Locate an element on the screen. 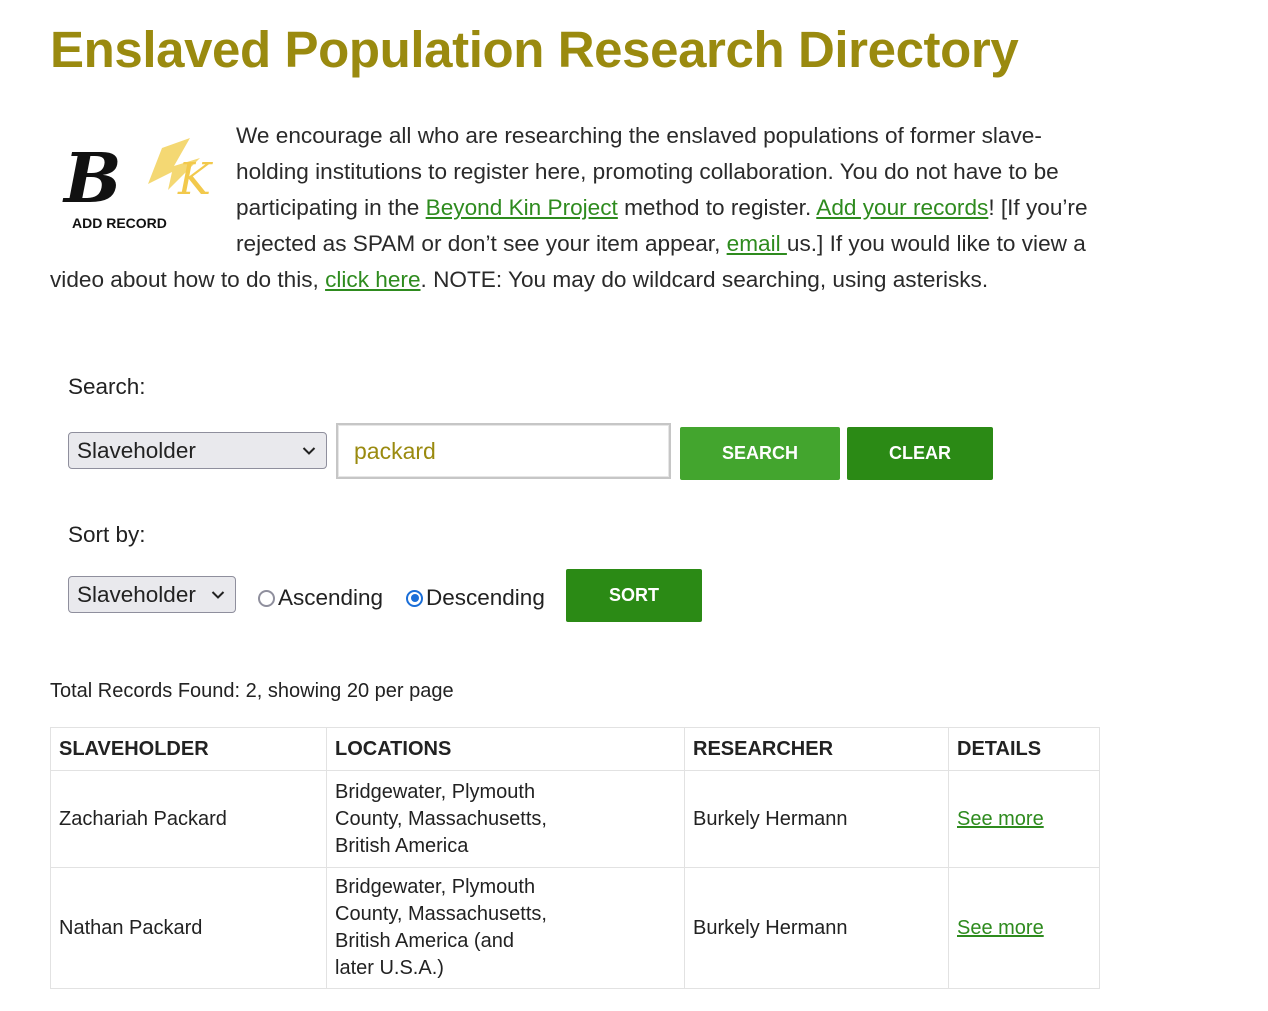 The width and height of the screenshot is (1268, 1011). location-line: British America is located at coordinates (402, 845).